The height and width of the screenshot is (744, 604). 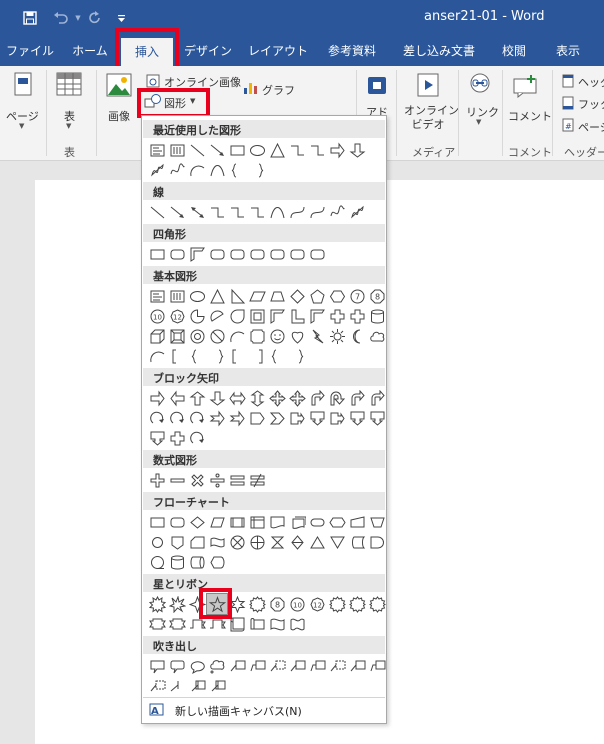 I want to click on shape-cBox, so click(x=197, y=686).